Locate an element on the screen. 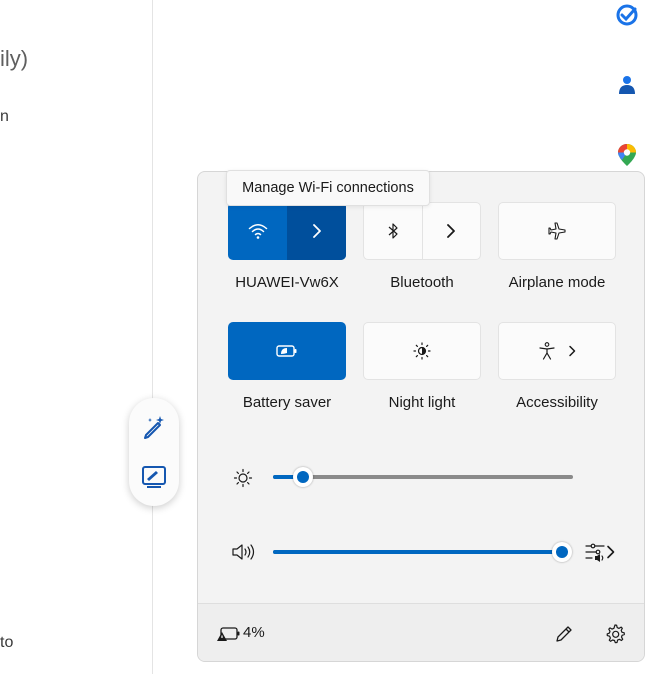 The width and height of the screenshot is (660, 674). background-partial-text: to is located at coordinates (7, 642).